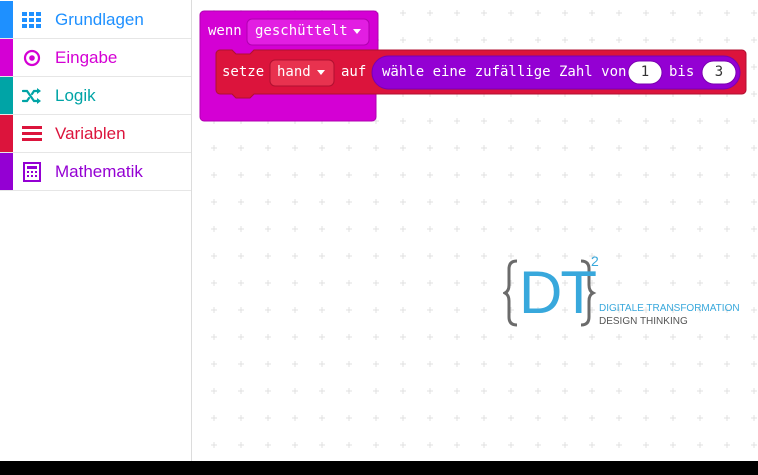 Image resolution: width=758 pixels, height=475 pixels. I want to click on set-connector-label: auf, so click(354, 72).